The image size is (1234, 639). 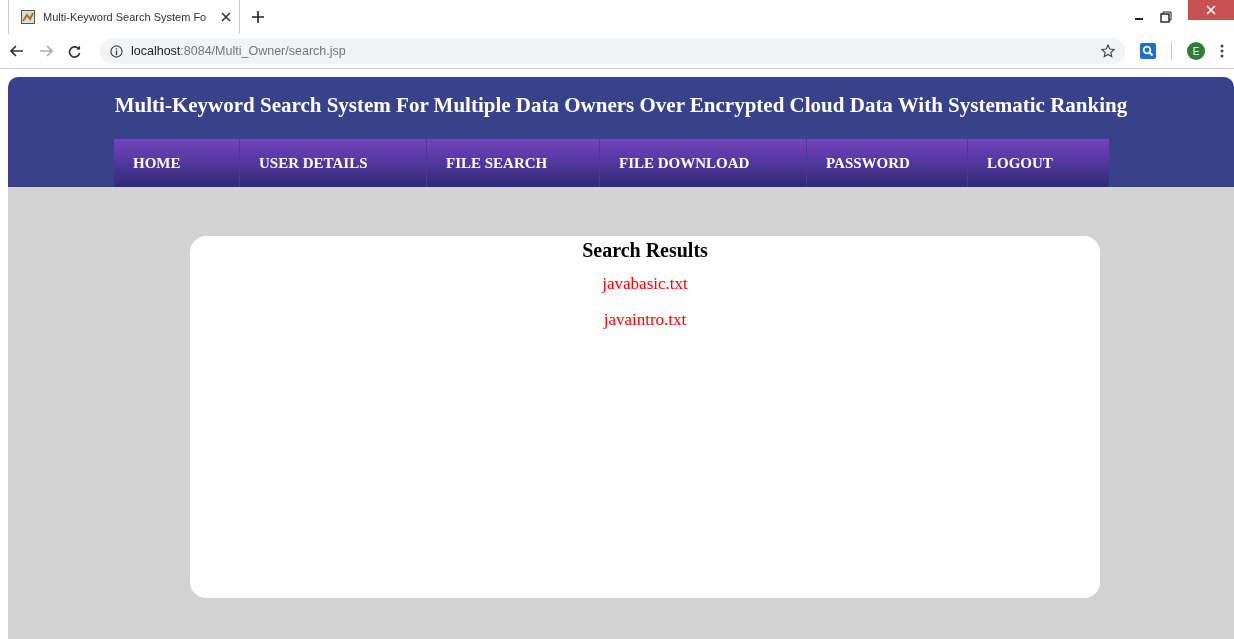 I want to click on menu-icon, so click(x=1222, y=51).